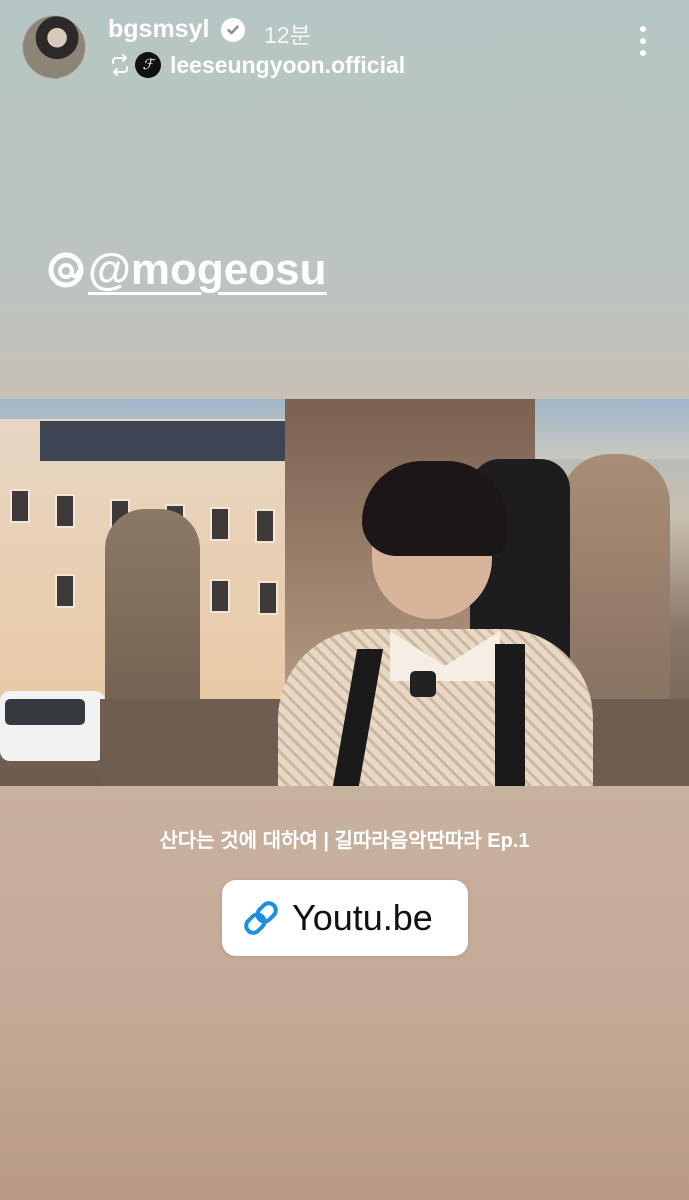  I want to click on more-vertical-icon, so click(643, 44).